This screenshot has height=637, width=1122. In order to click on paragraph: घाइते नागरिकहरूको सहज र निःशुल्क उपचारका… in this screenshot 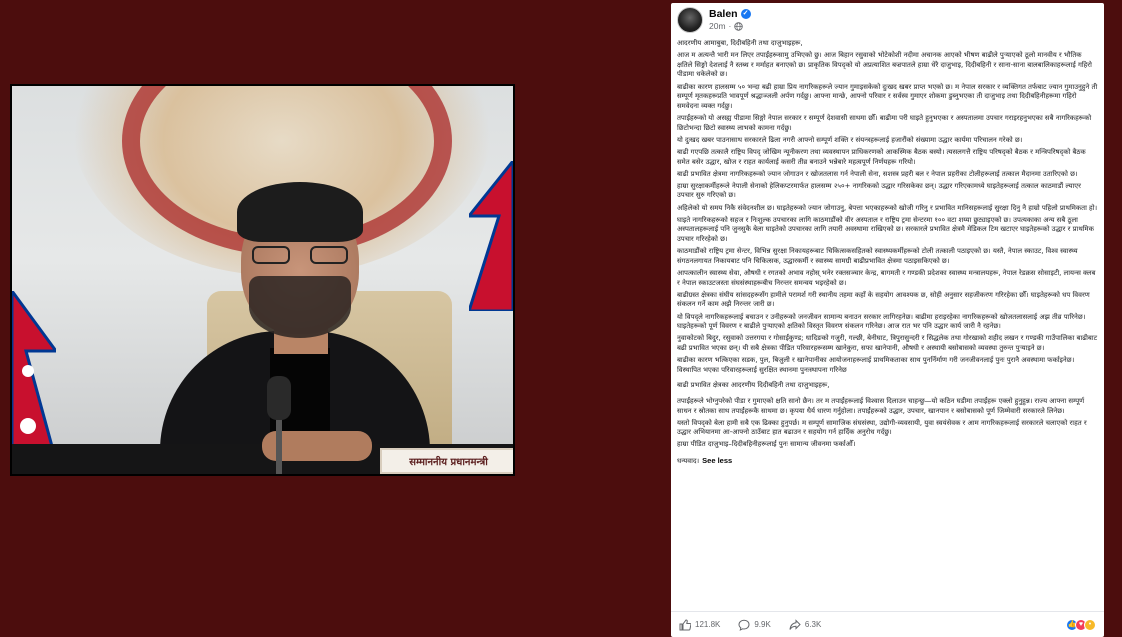, I will do `click(885, 229)`.